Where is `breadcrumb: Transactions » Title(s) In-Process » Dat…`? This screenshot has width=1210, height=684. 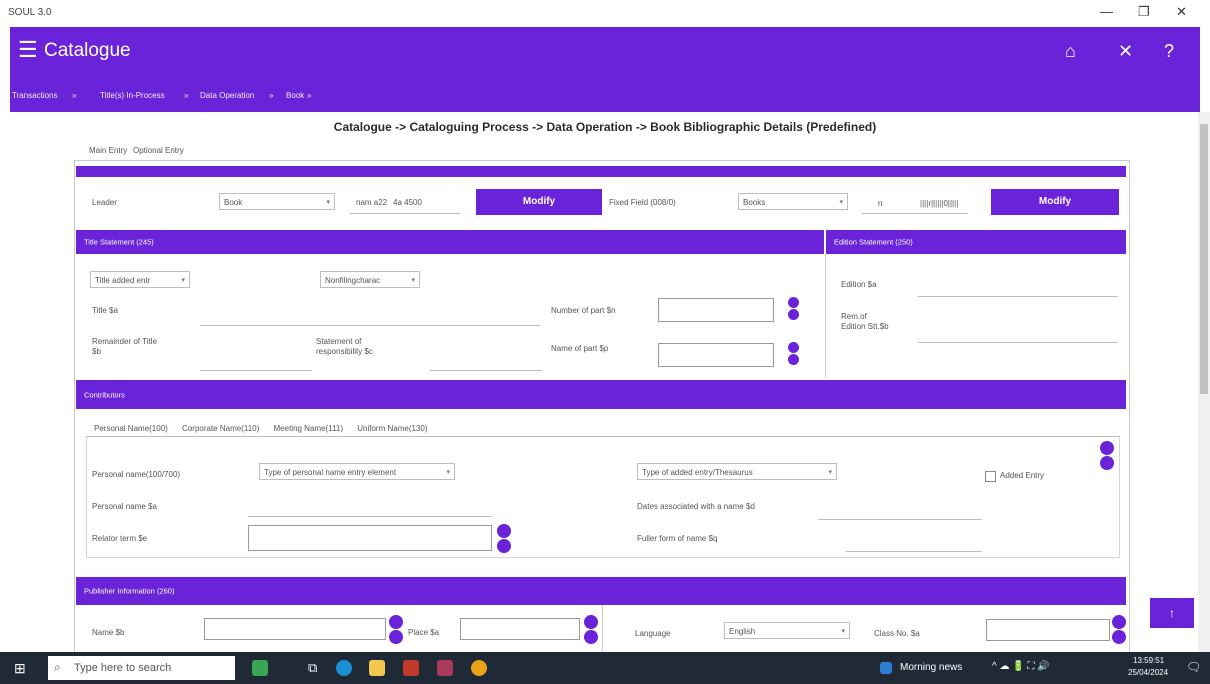 breadcrumb: Transactions » Title(s) In-Process » Dat… is located at coordinates (605, 95).